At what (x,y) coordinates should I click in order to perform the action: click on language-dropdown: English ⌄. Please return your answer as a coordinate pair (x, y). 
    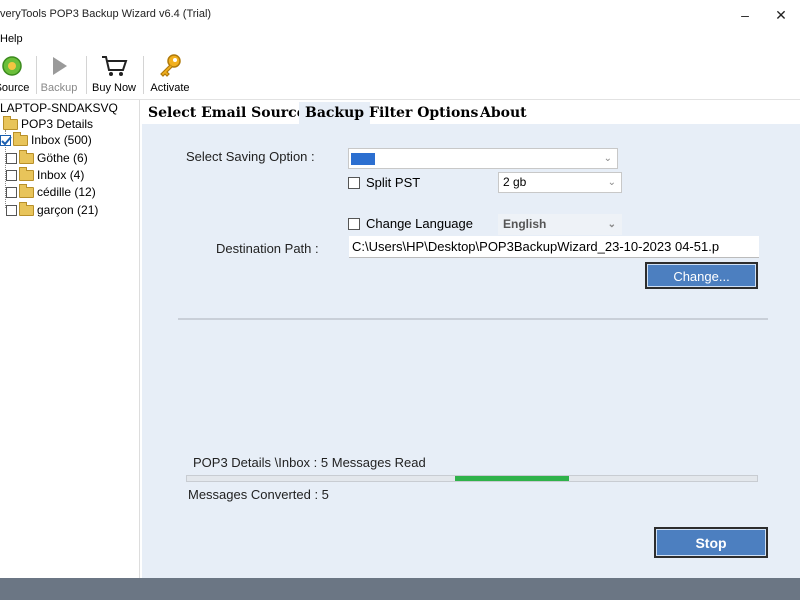
    Looking at the image, I should click on (560, 224).